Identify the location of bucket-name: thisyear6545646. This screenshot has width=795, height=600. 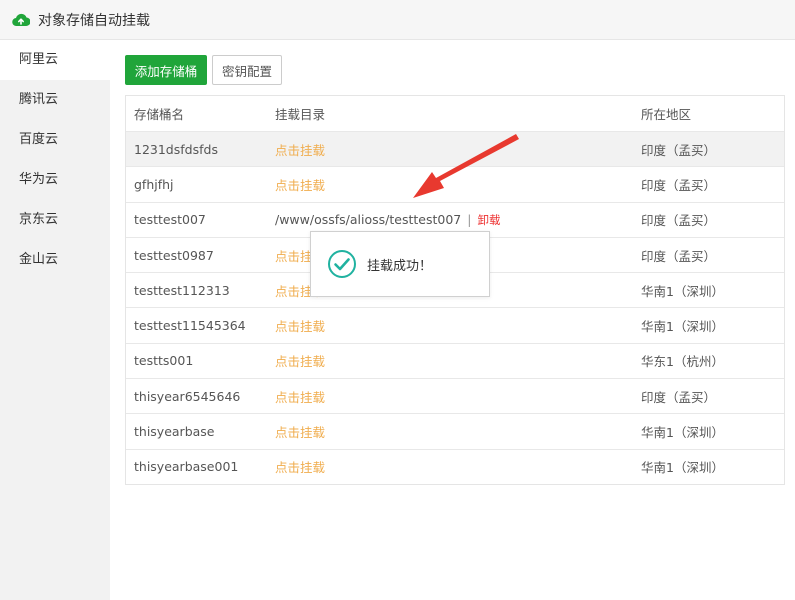
(187, 396).